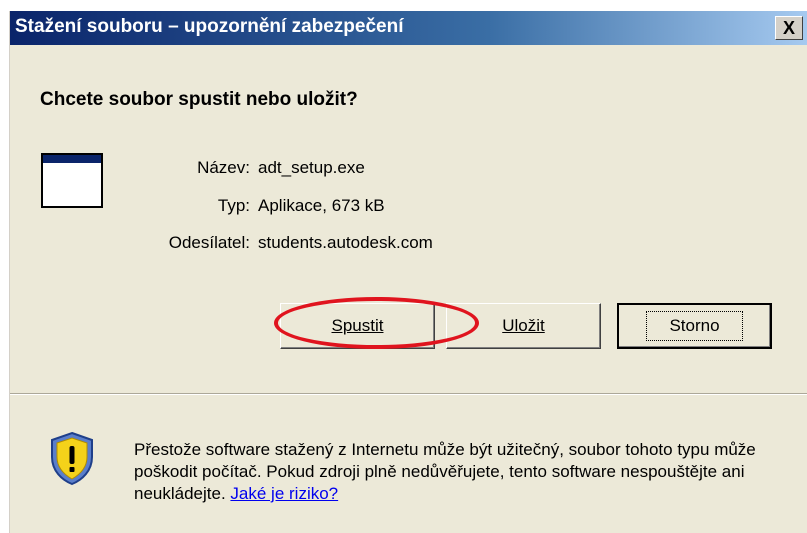  What do you see at coordinates (72, 159) in the screenshot?
I see `icon-title-bar` at bounding box center [72, 159].